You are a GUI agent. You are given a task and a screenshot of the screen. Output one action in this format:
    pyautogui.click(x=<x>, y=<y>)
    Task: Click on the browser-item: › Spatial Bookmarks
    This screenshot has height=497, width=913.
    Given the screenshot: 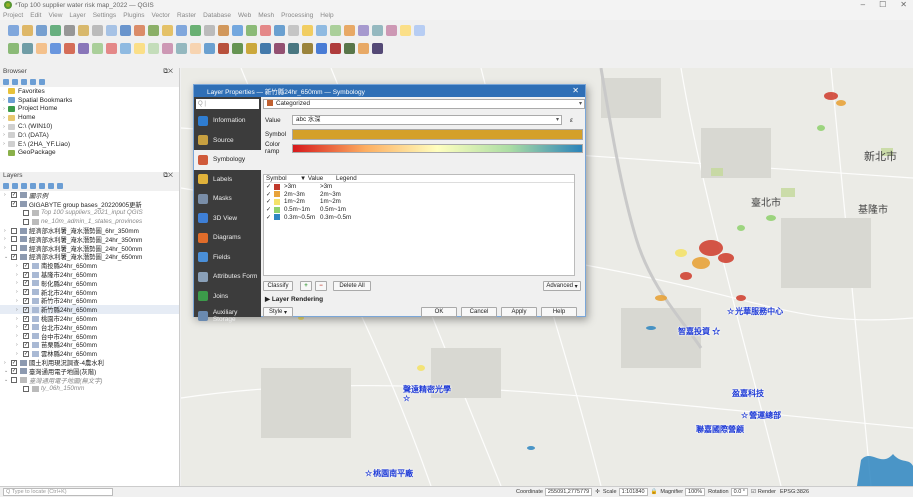 What is the action you would take?
    pyautogui.click(x=89, y=100)
    